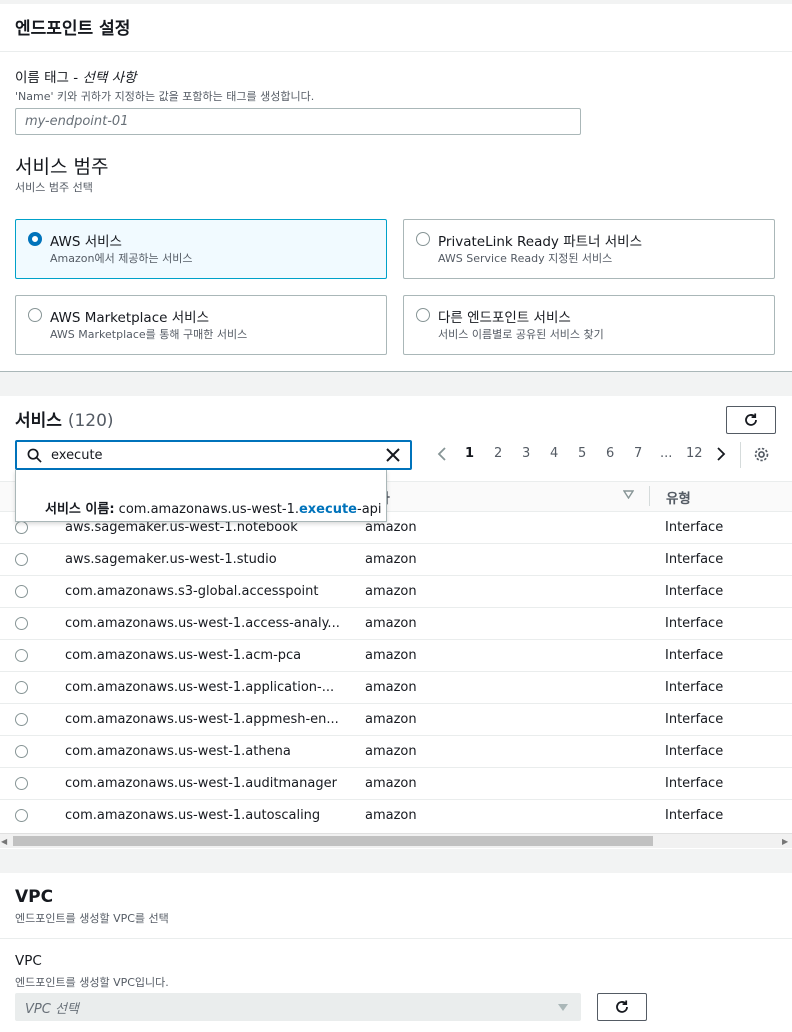 This screenshot has height=1032, width=792. I want to click on service-search-input: execute, so click(213, 455).